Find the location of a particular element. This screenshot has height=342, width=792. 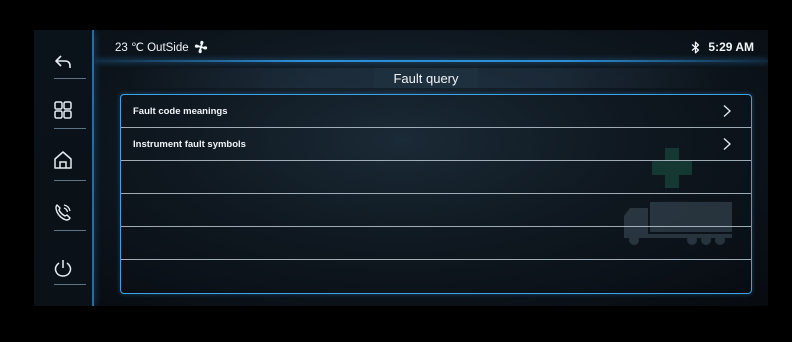

sidebar is located at coordinates (64, 168).